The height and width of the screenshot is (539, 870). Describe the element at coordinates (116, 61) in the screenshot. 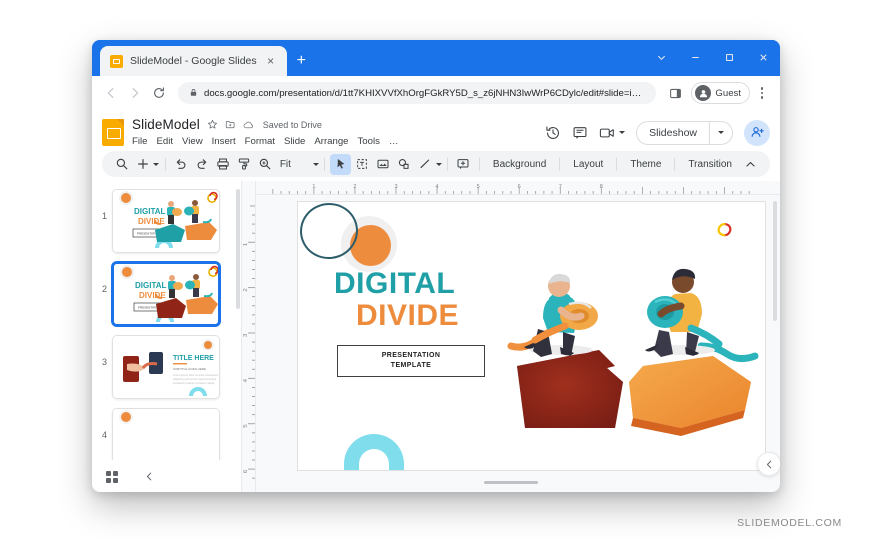

I see `slides-favicon-icon` at that location.